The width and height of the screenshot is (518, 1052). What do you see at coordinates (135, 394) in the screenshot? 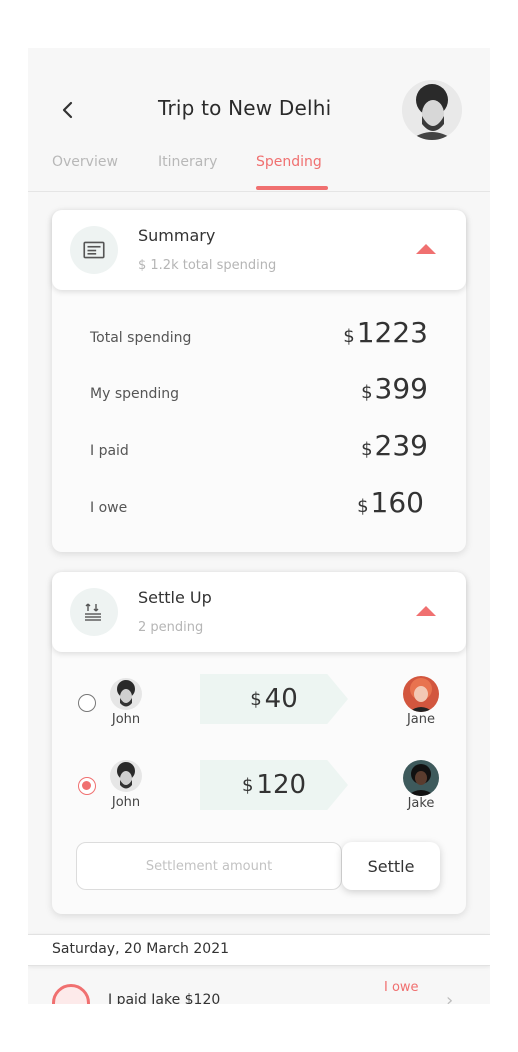
I see `my-spending-label: My spending` at bounding box center [135, 394].